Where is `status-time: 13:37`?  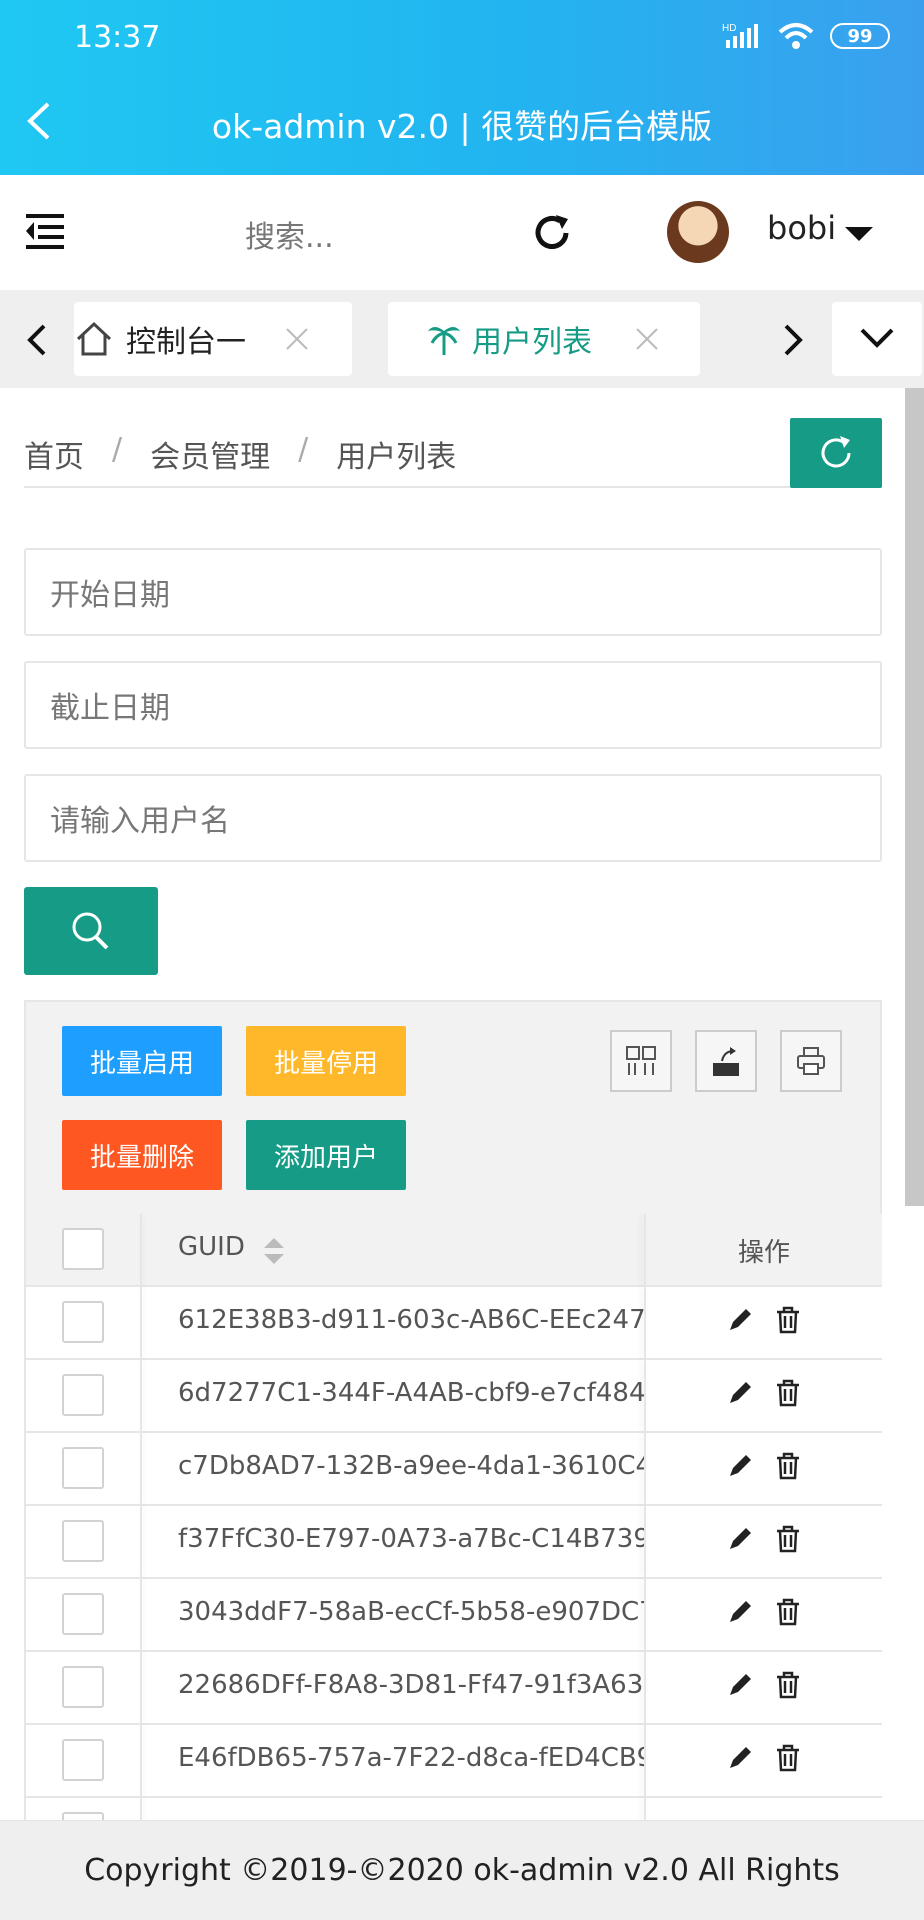
status-time: 13:37 is located at coordinates (117, 37).